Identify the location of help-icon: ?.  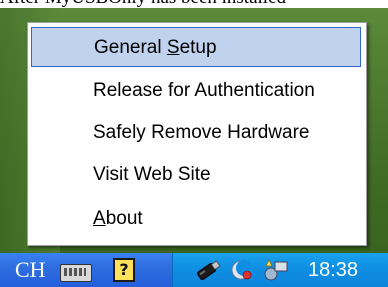
(124, 270).